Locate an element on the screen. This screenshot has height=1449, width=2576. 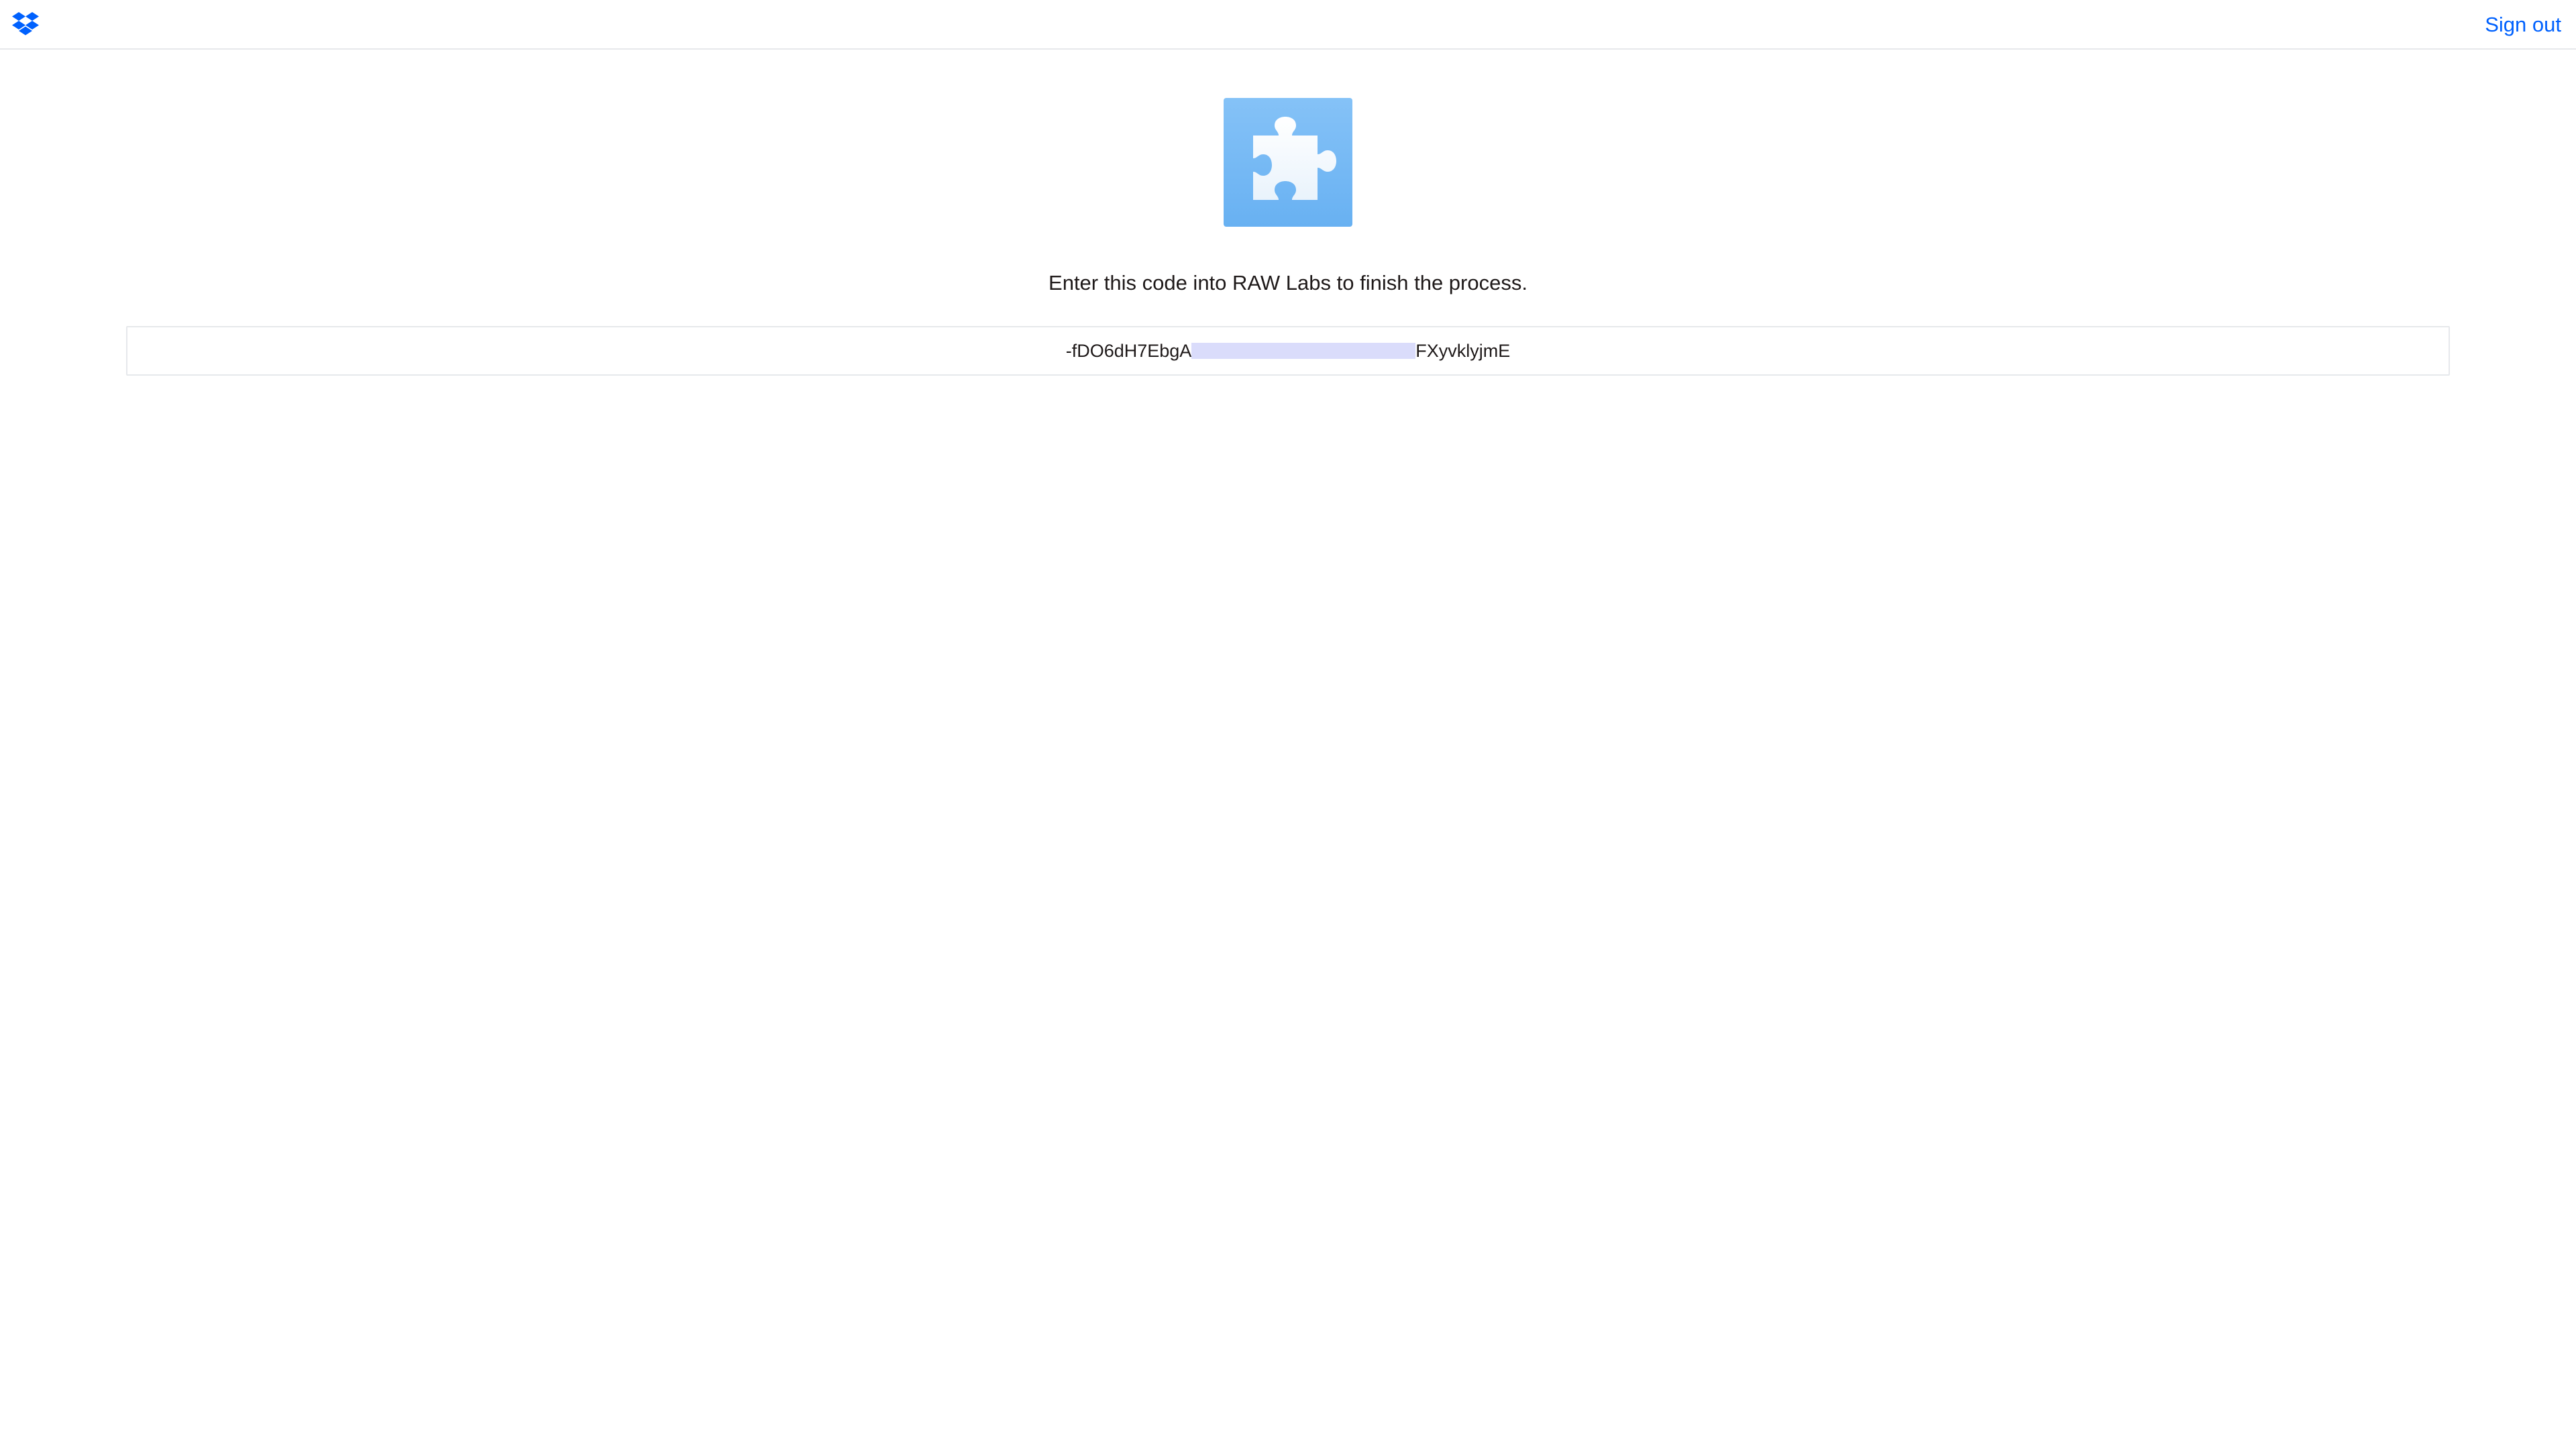
puzzle-piece-icon is located at coordinates (1294, 158).